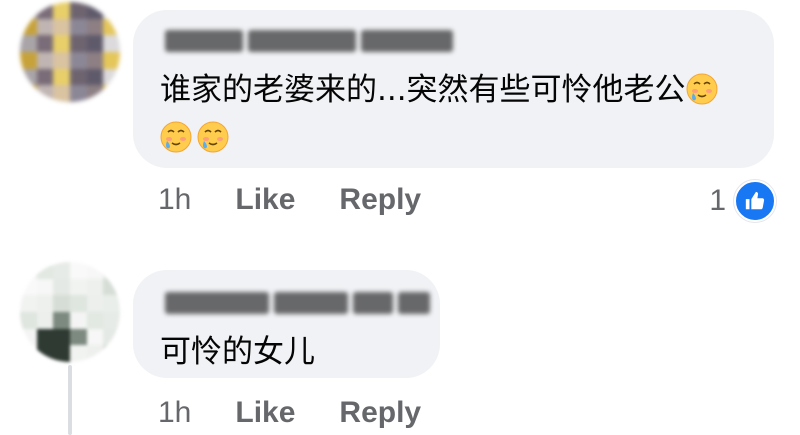  What do you see at coordinates (70, 400) in the screenshot?
I see `reply-thread-line` at bounding box center [70, 400].